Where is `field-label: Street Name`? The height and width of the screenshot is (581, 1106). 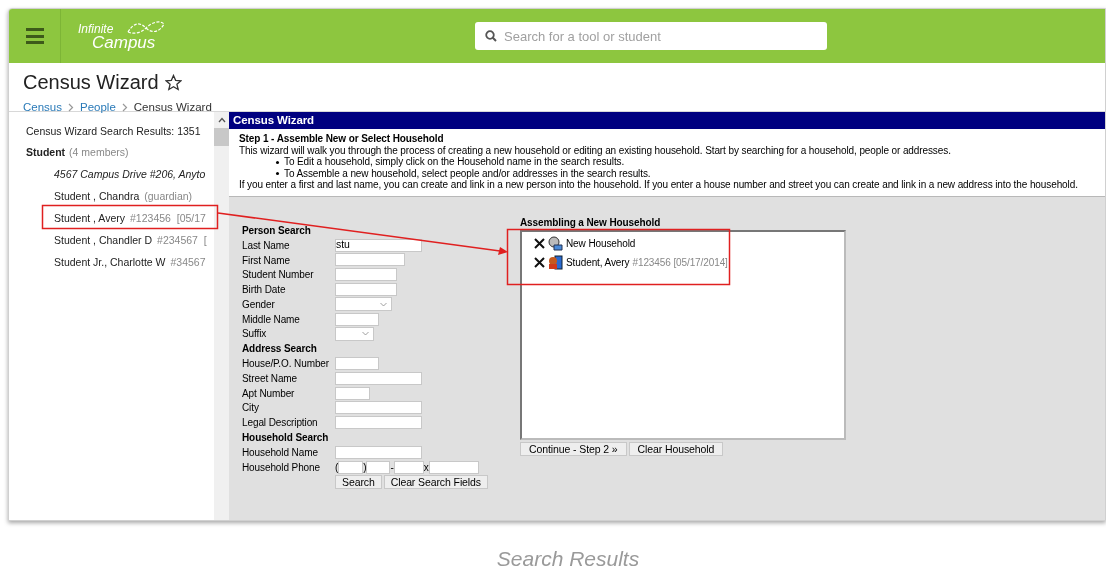
field-label: Street Name is located at coordinates (270, 378).